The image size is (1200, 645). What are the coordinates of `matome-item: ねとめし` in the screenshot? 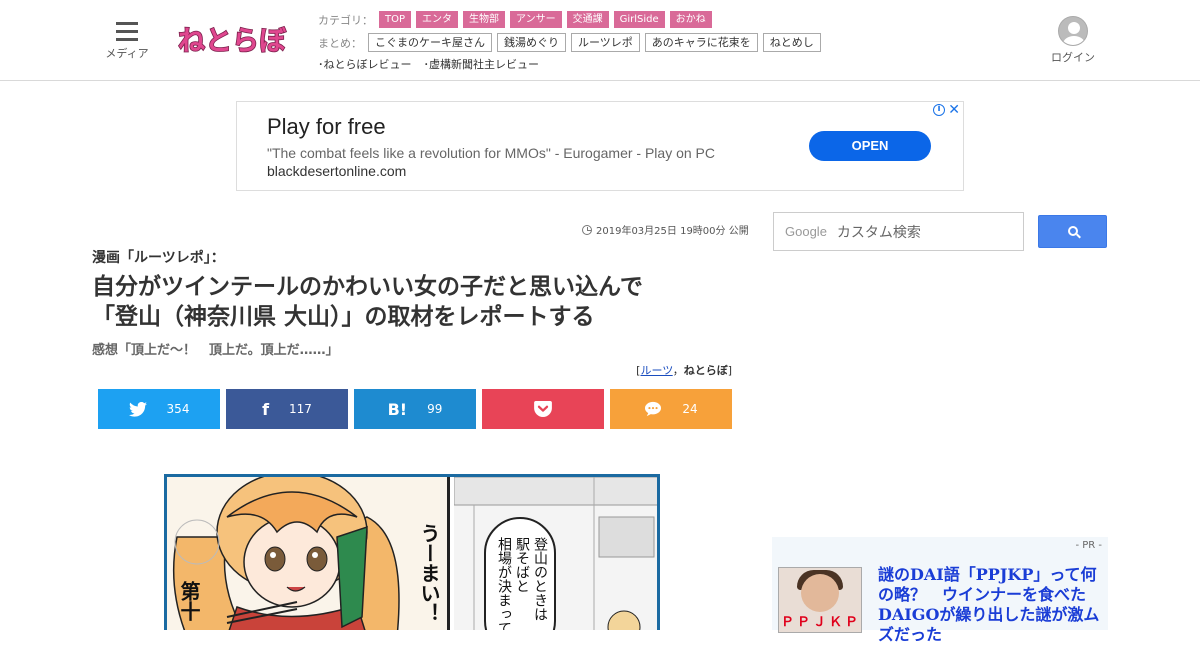 It's located at (791, 42).